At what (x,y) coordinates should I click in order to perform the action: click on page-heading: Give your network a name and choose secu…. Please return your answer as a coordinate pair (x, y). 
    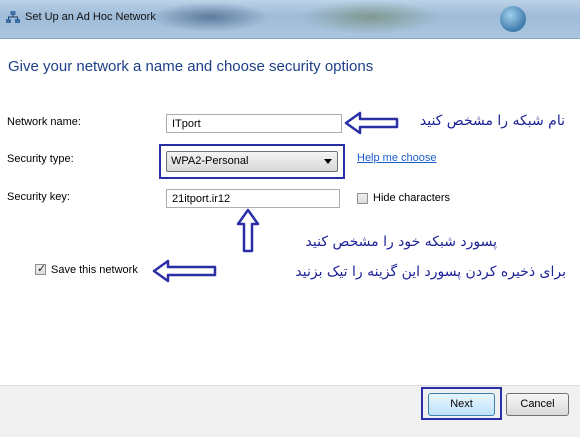
    Looking at the image, I should click on (191, 66).